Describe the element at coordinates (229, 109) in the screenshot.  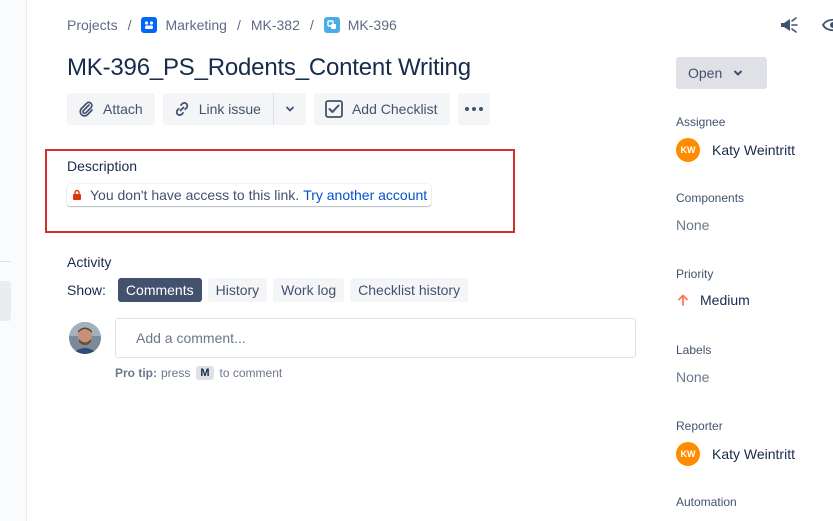
I see `link-issue-button-label: Link issue` at that location.